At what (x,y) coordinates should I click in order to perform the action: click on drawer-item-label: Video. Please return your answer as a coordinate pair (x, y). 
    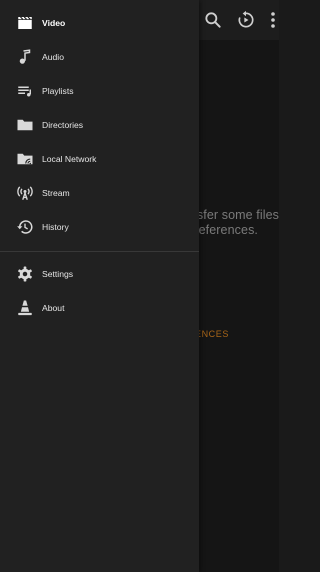
    Looking at the image, I should click on (54, 23).